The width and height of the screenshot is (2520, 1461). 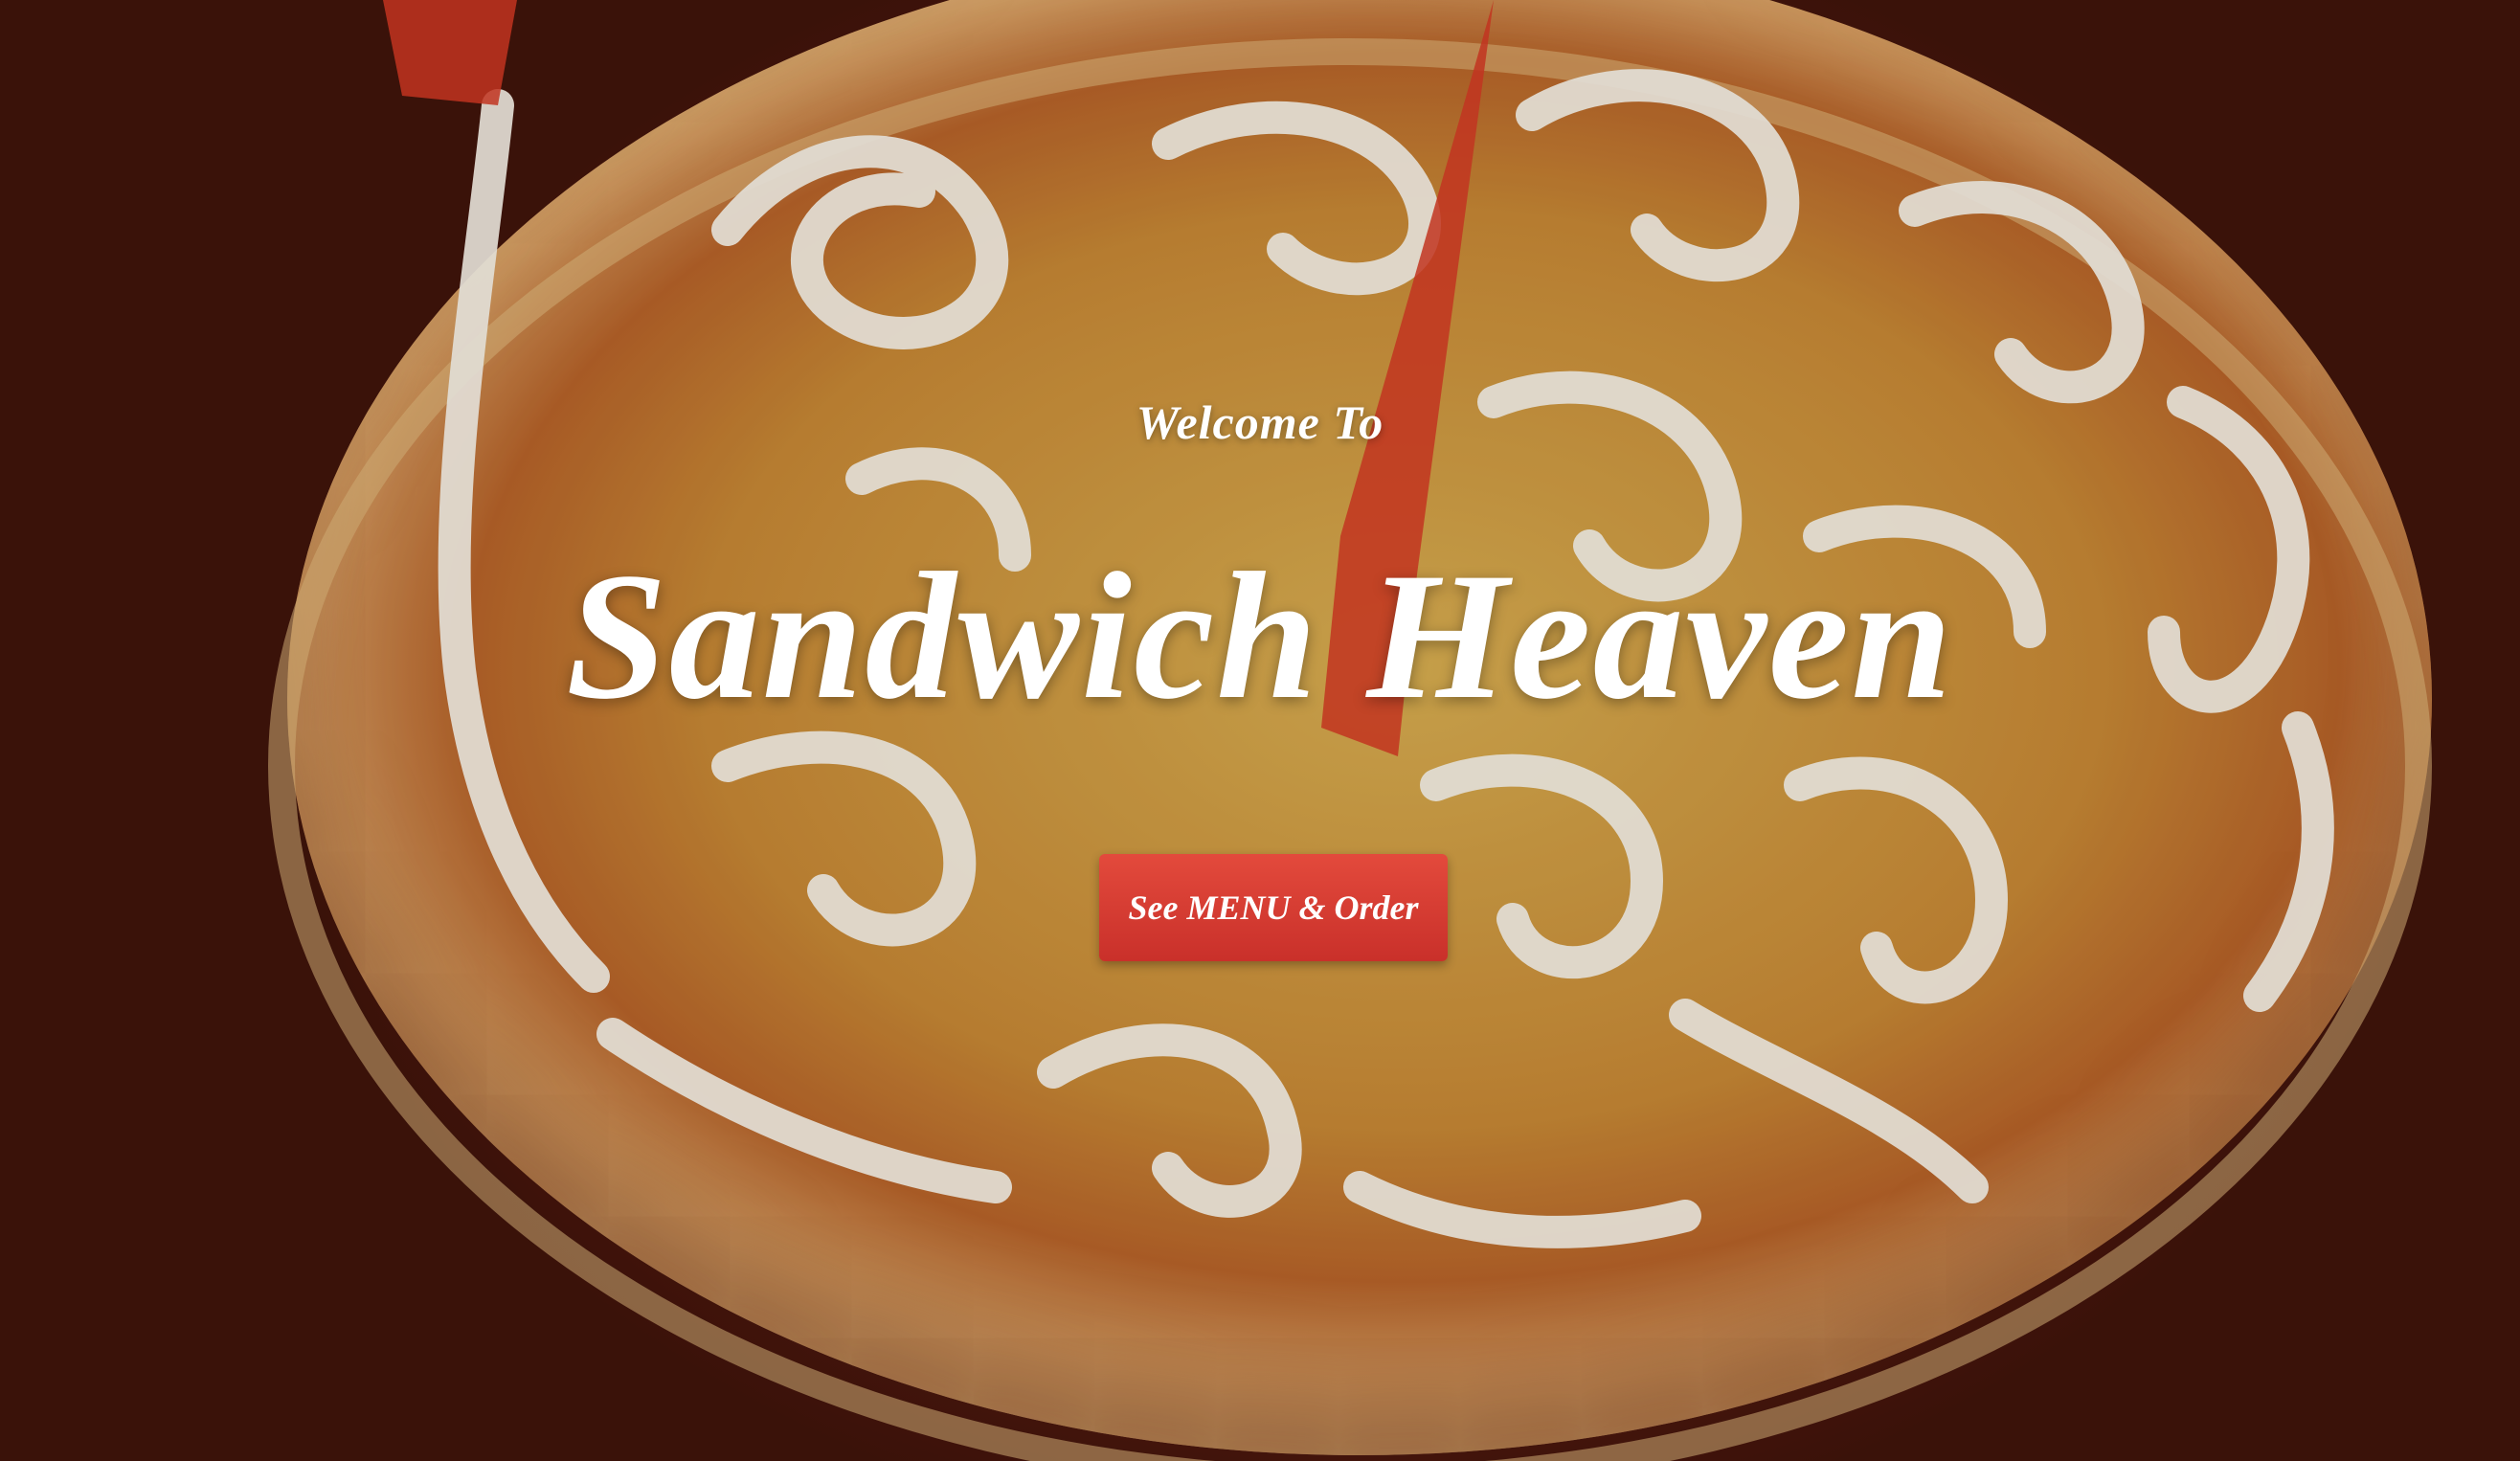 I want to click on welcome-text: Welcome To, so click(x=1260, y=422).